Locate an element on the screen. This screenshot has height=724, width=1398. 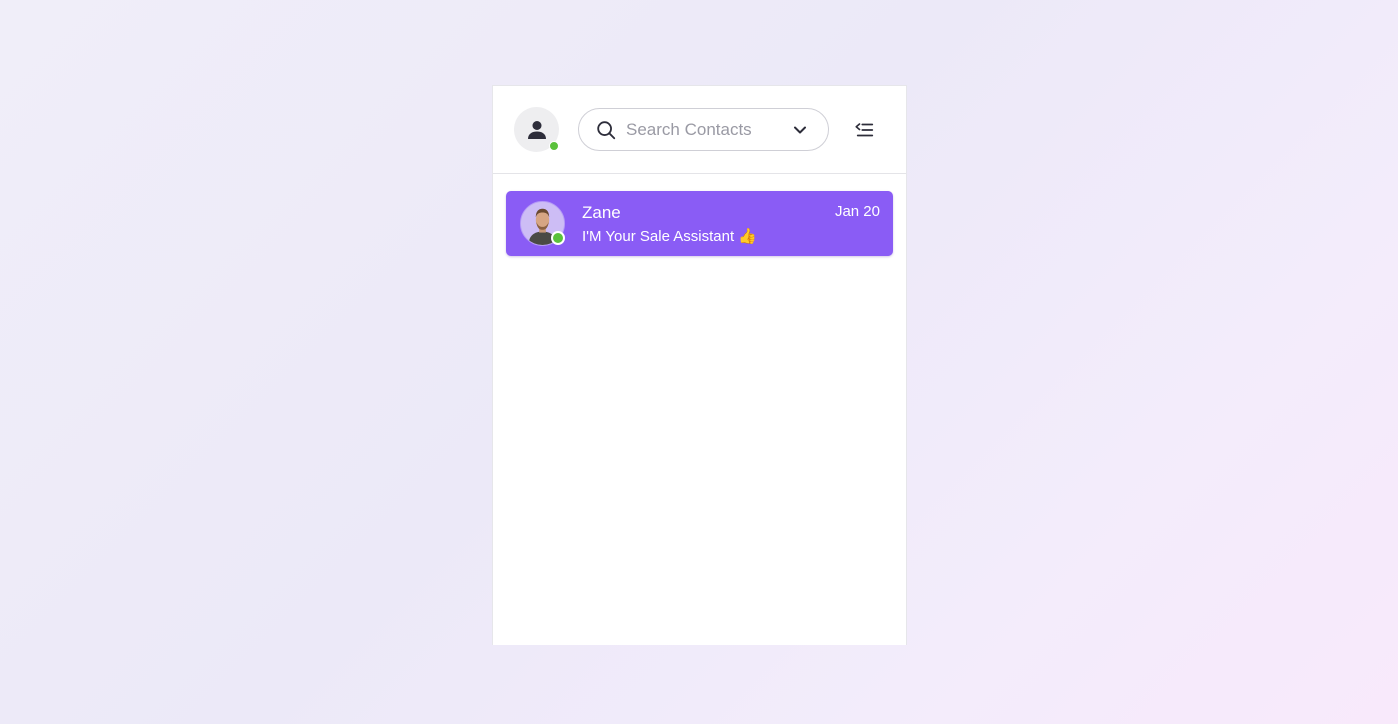
search-box is located at coordinates (703, 129).